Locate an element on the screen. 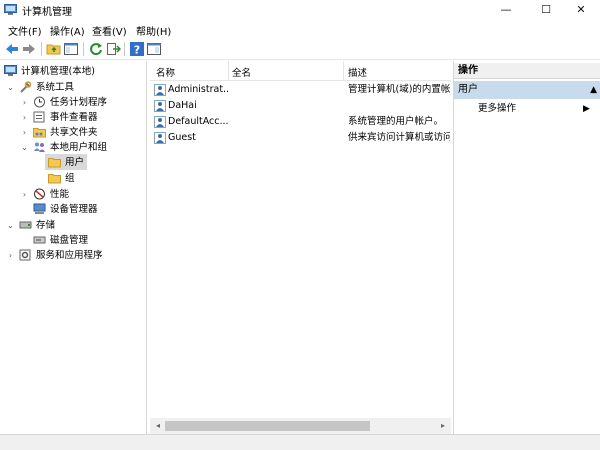 This screenshot has height=450, width=600. column-header-description: 描述 is located at coordinates (357, 72).